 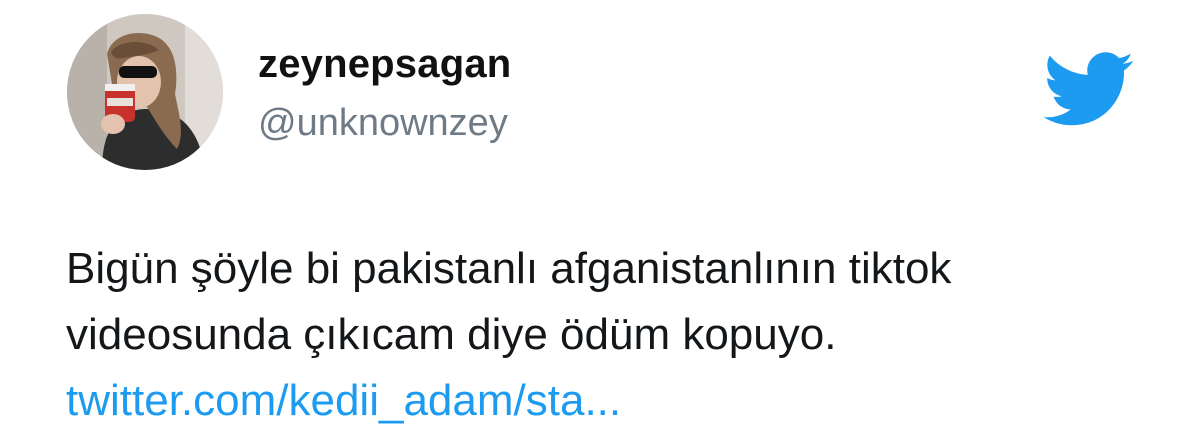 I want to click on avatar, so click(x=145, y=92).